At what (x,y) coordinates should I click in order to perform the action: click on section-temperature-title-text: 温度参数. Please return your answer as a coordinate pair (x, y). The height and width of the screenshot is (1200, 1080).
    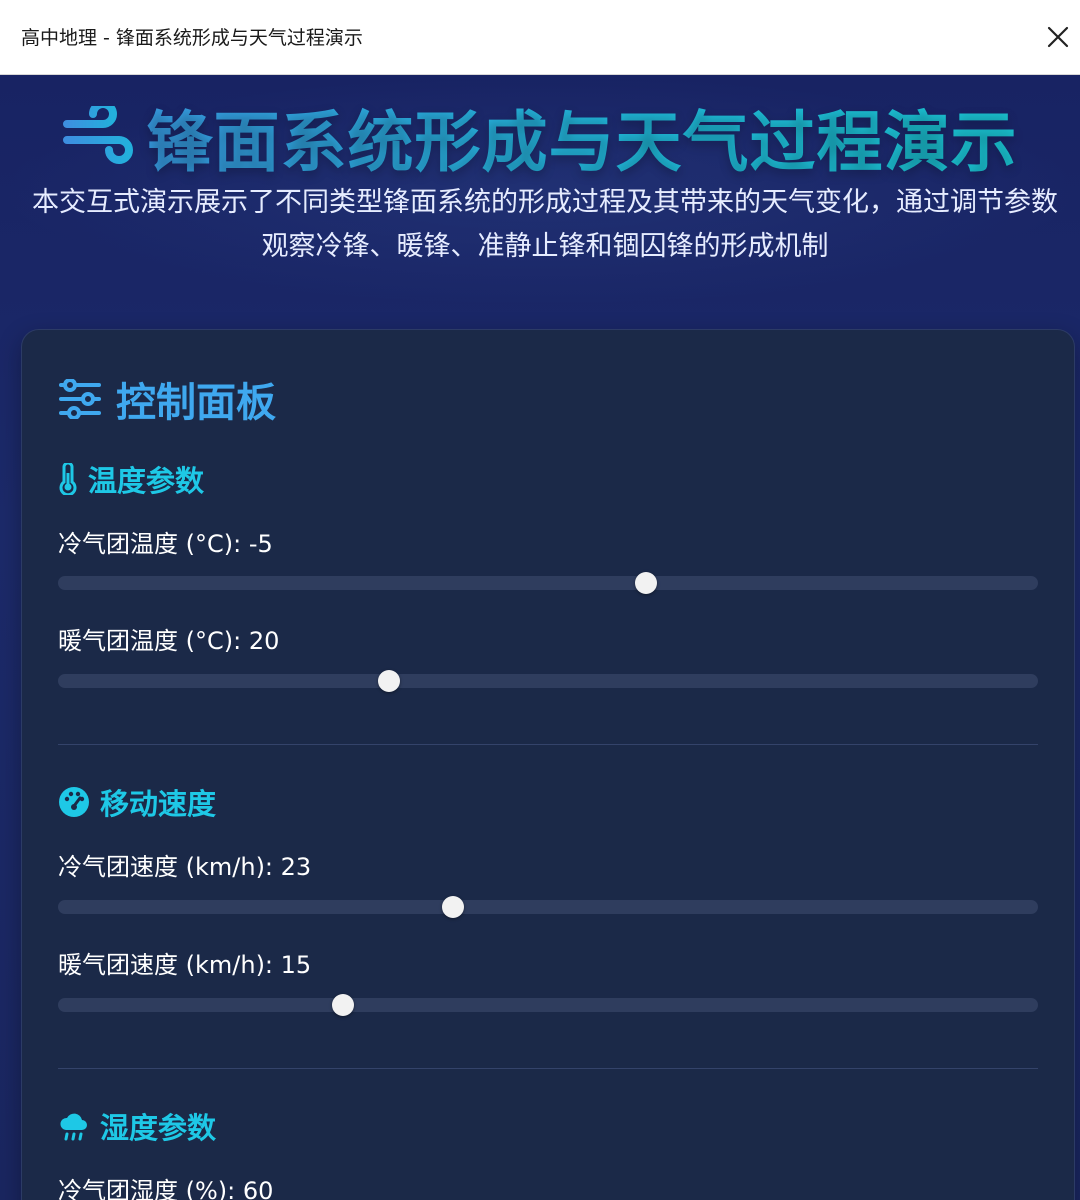
    Looking at the image, I should click on (146, 481).